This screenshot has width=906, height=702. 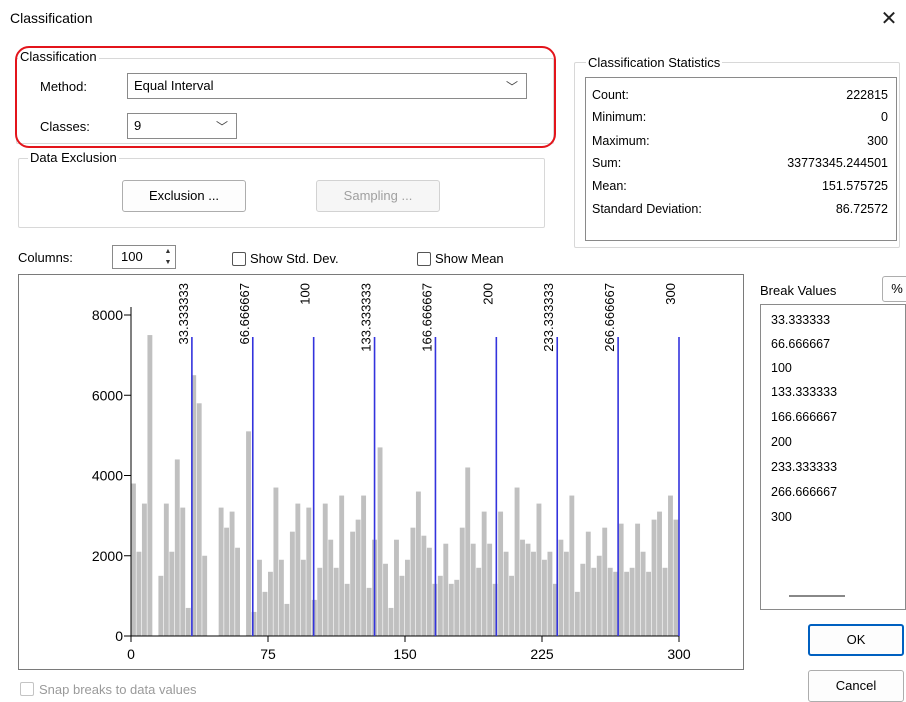 I want to click on show-std-dev-checkbox, so click(x=239, y=259).